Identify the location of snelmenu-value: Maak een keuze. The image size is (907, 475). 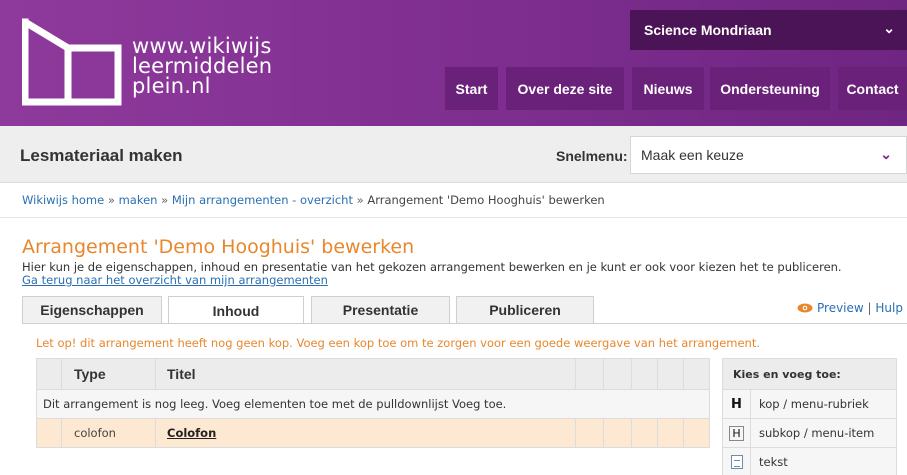
(692, 155).